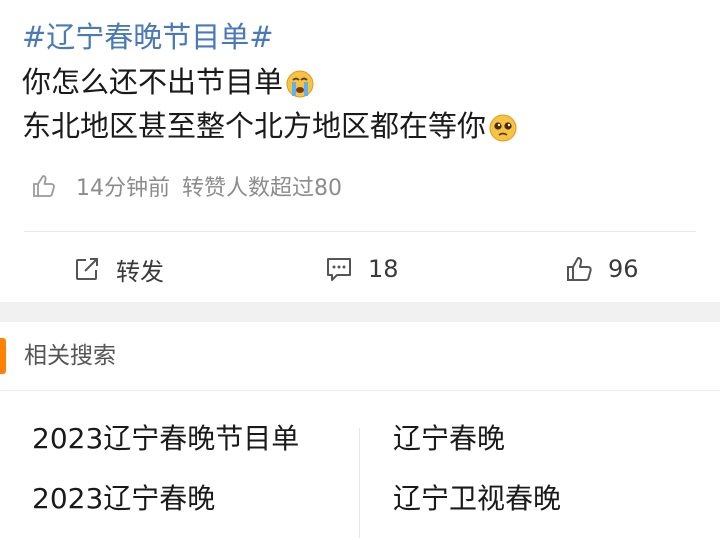 The image size is (720, 540). Describe the element at coordinates (360, 312) in the screenshot. I see `section-gap` at that location.